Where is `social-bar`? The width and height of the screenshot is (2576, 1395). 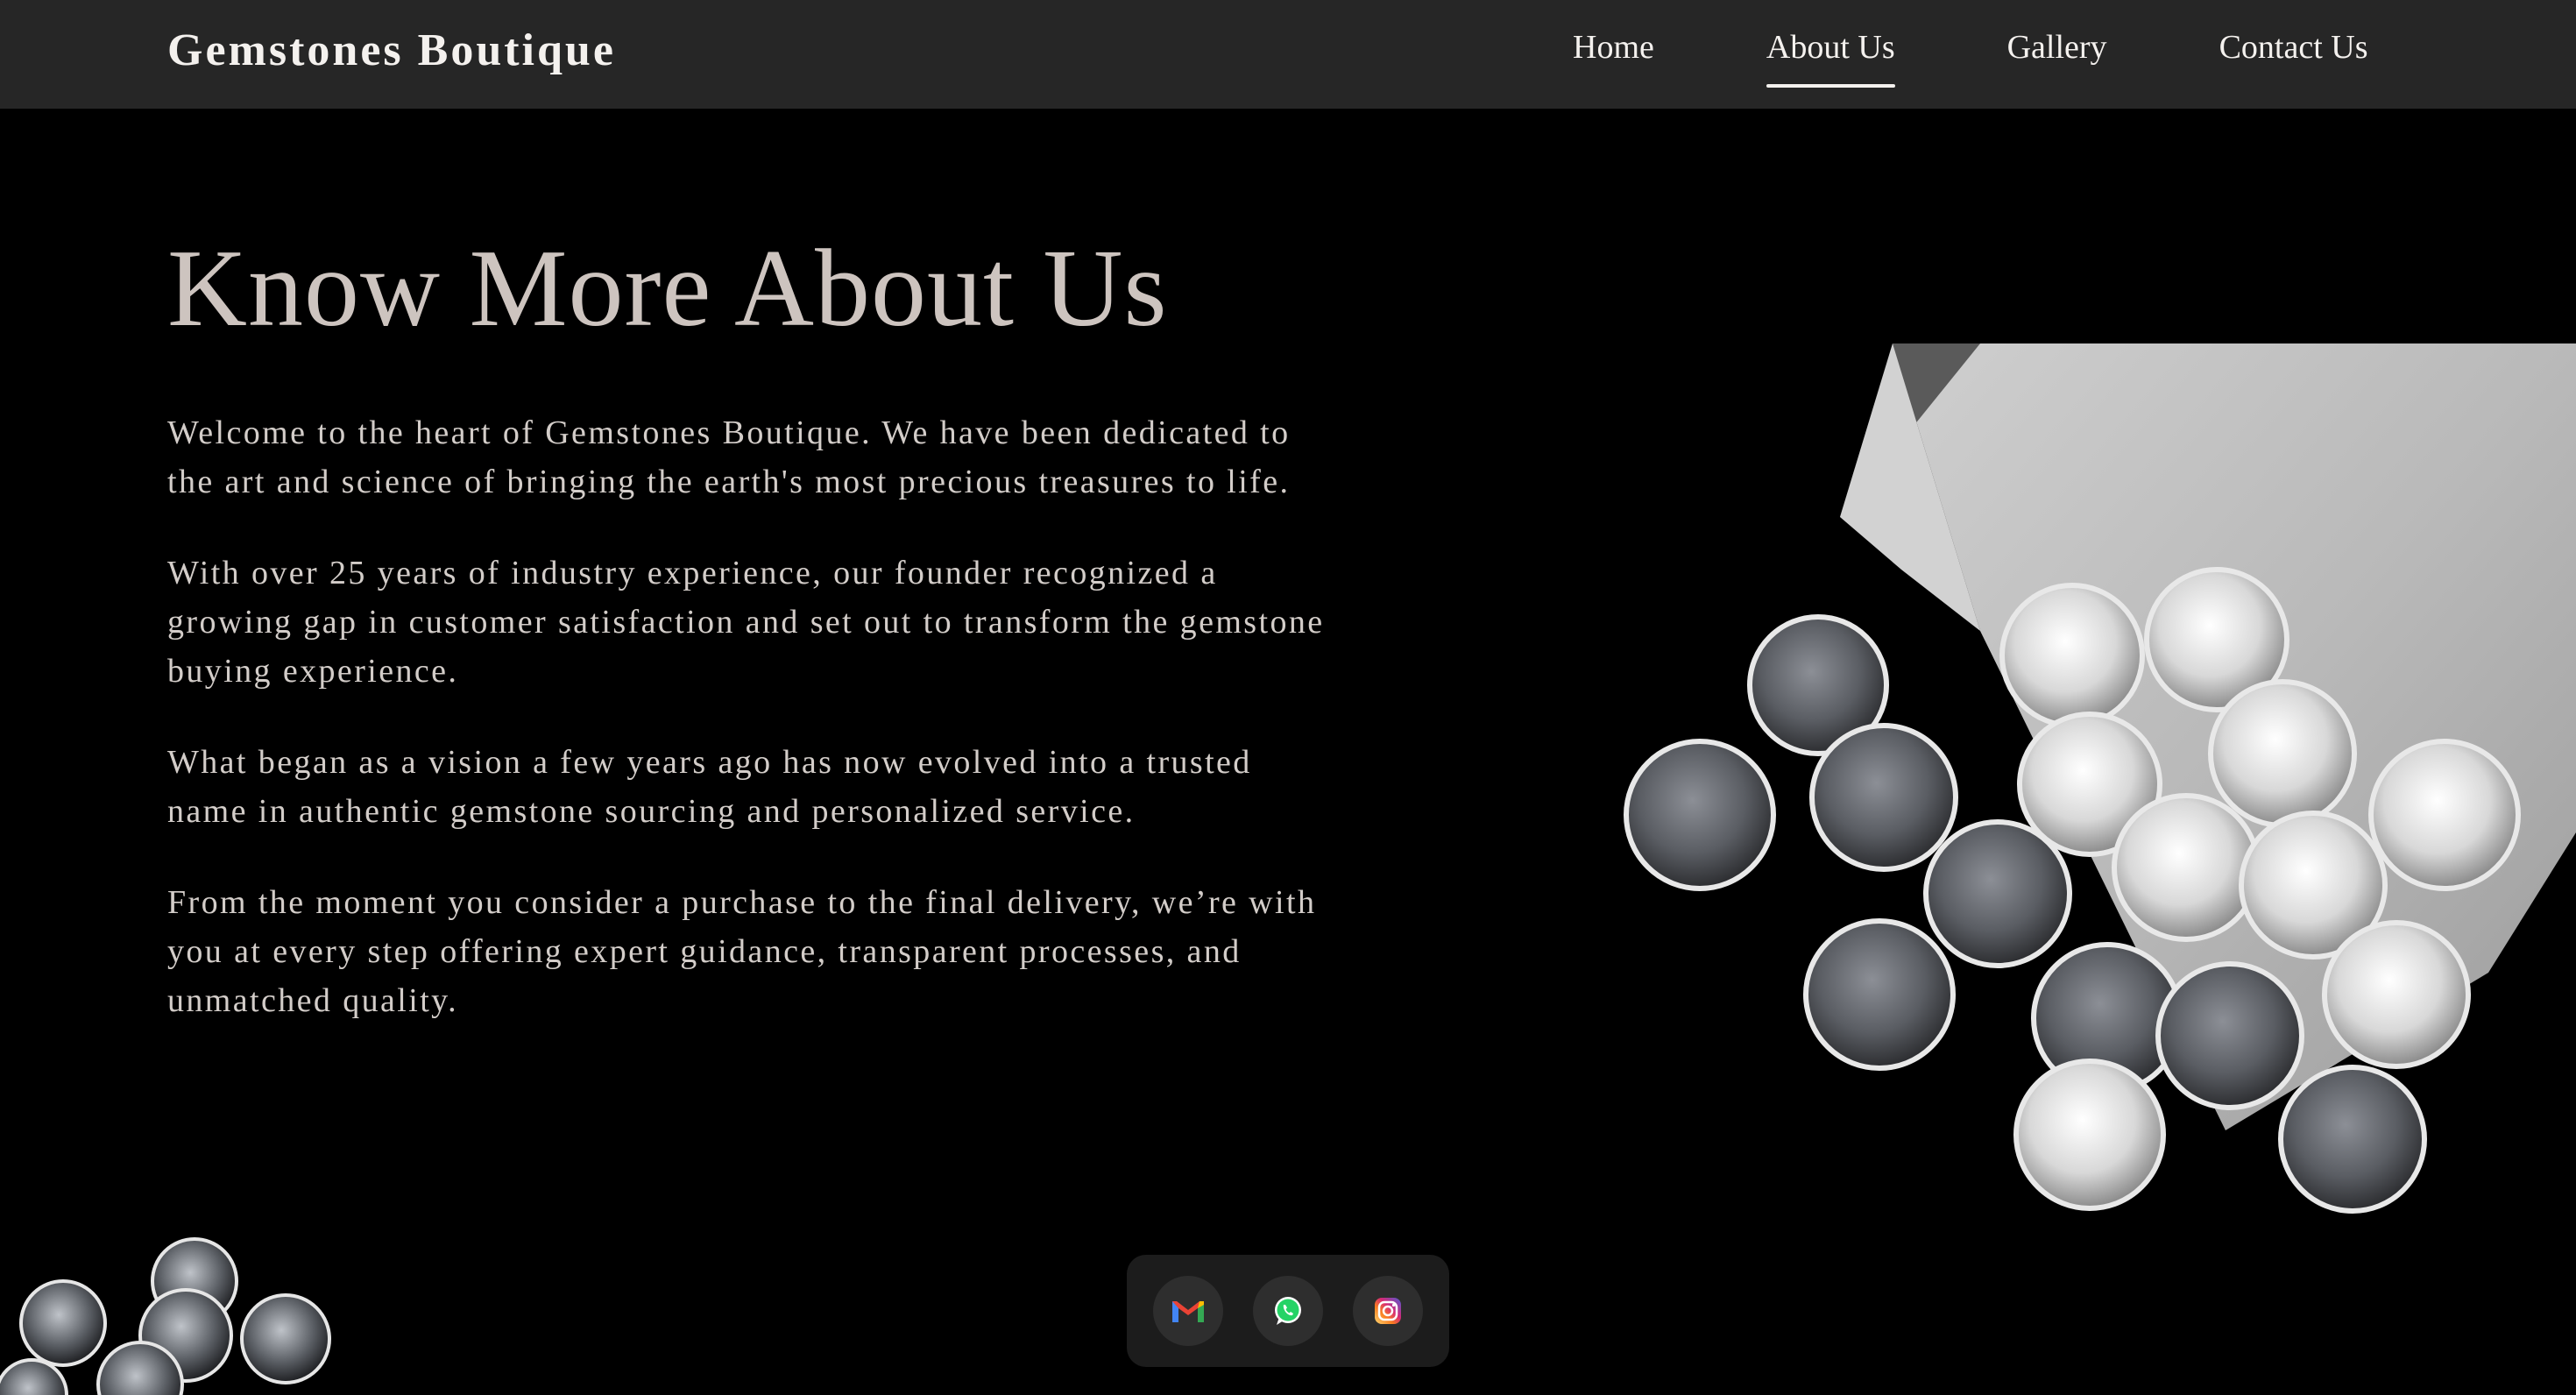 social-bar is located at coordinates (1288, 1311).